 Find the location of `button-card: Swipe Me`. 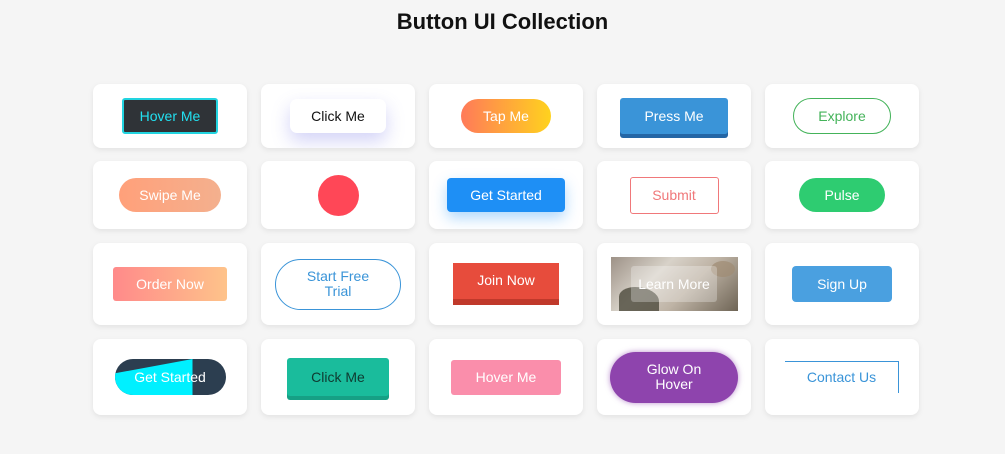

button-card: Swipe Me is located at coordinates (170, 195).